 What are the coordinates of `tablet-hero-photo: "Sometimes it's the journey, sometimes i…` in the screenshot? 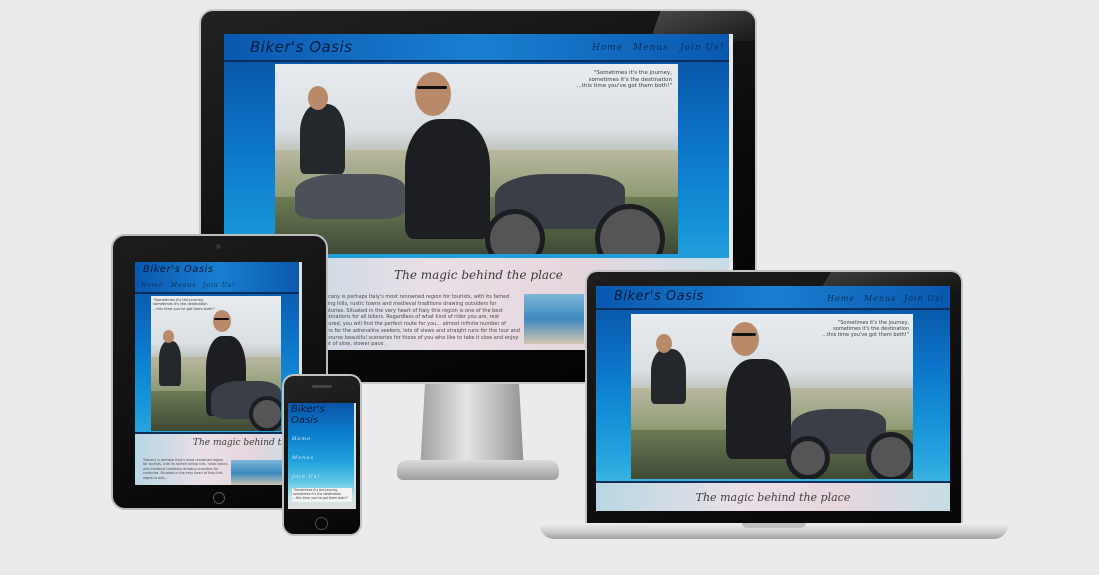 It's located at (216, 363).